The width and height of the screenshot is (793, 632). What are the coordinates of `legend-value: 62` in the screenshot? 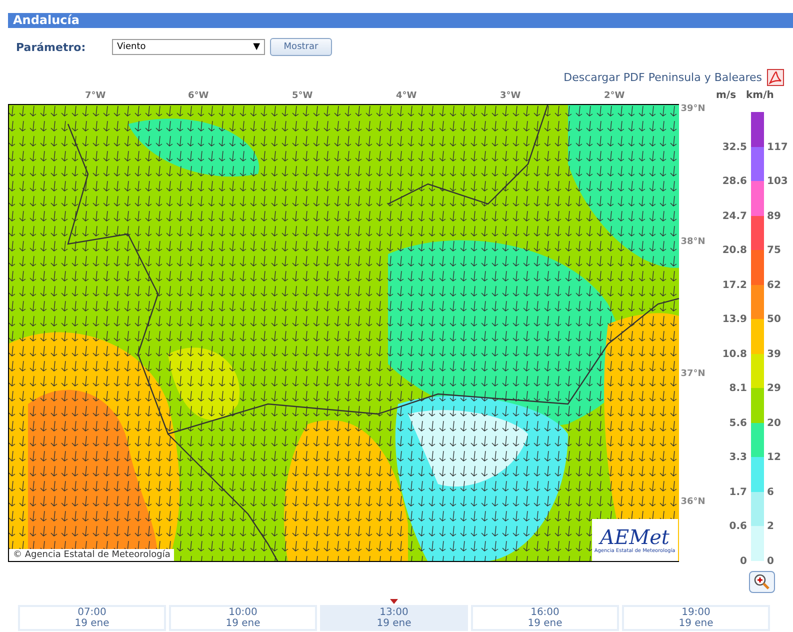 It's located at (774, 285).